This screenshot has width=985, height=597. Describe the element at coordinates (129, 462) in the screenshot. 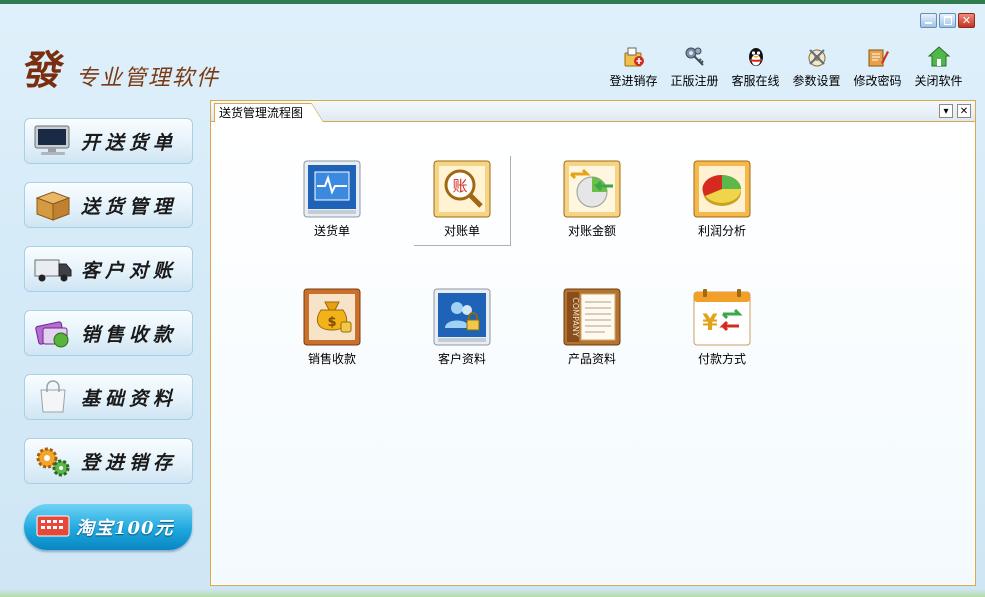

I see `sidebar-item-label: 登进销存` at that location.